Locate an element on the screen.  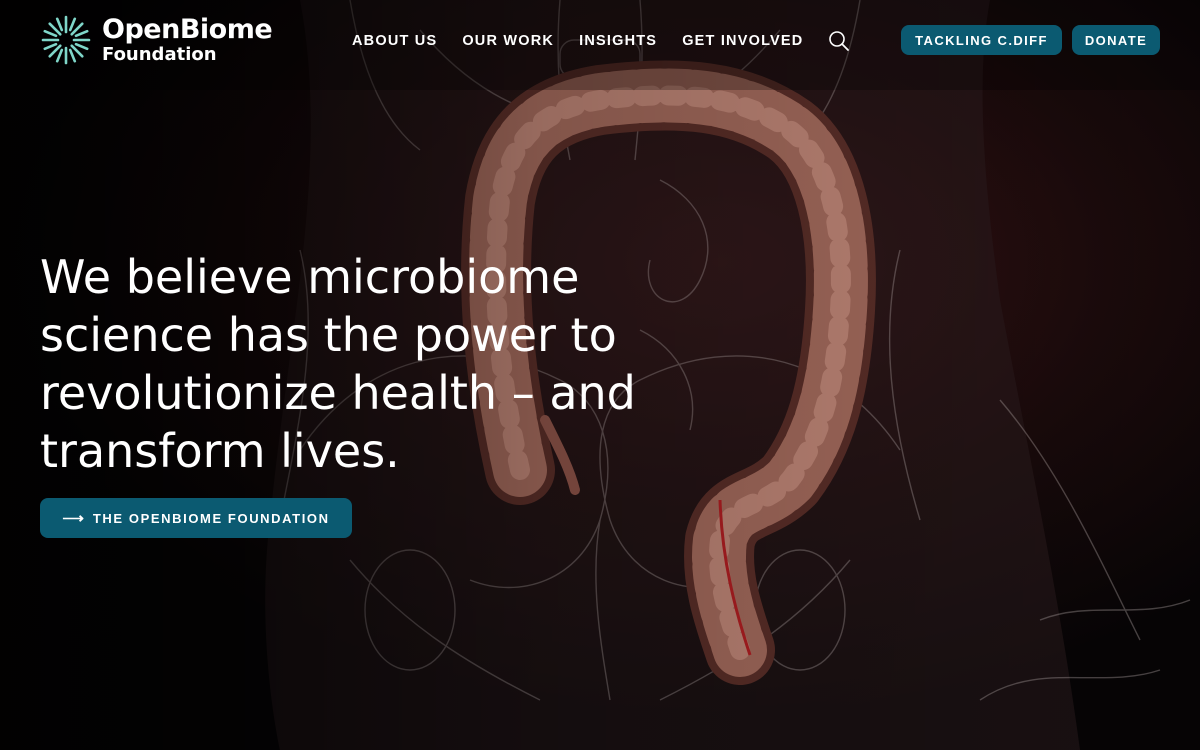
openbiome-foundation-button: ⟶ THE OPENBIOME FOUNDATION is located at coordinates (196, 518).